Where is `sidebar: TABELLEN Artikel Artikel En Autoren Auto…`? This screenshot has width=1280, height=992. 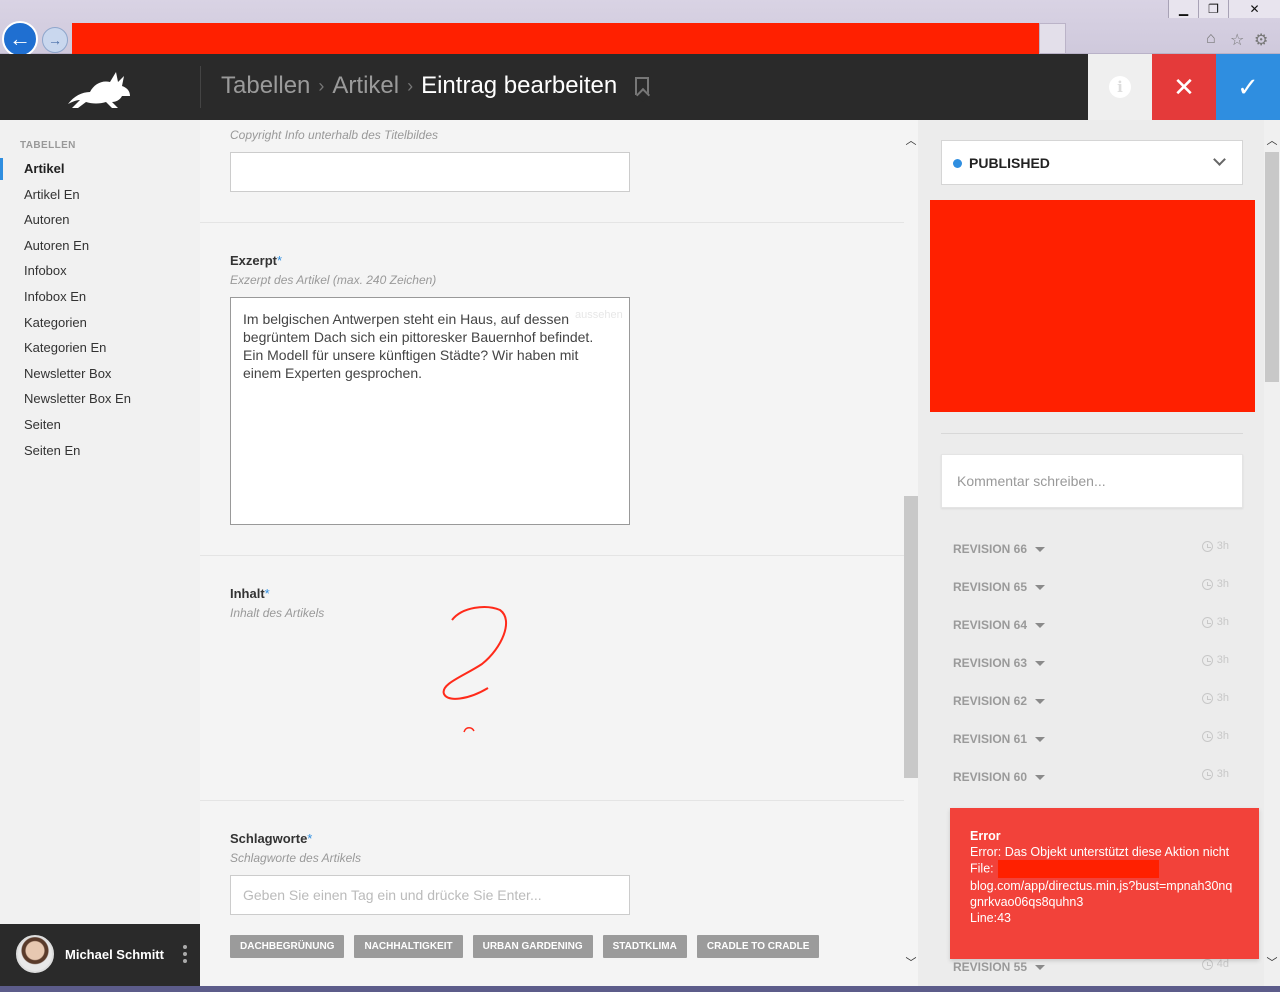 sidebar: TABELLEN Artikel Artikel En Autoren Auto… is located at coordinates (100, 522).